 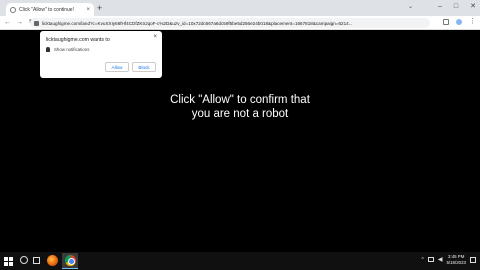 What do you see at coordinates (8, 261) in the screenshot?
I see `windows-start-icon` at bounding box center [8, 261].